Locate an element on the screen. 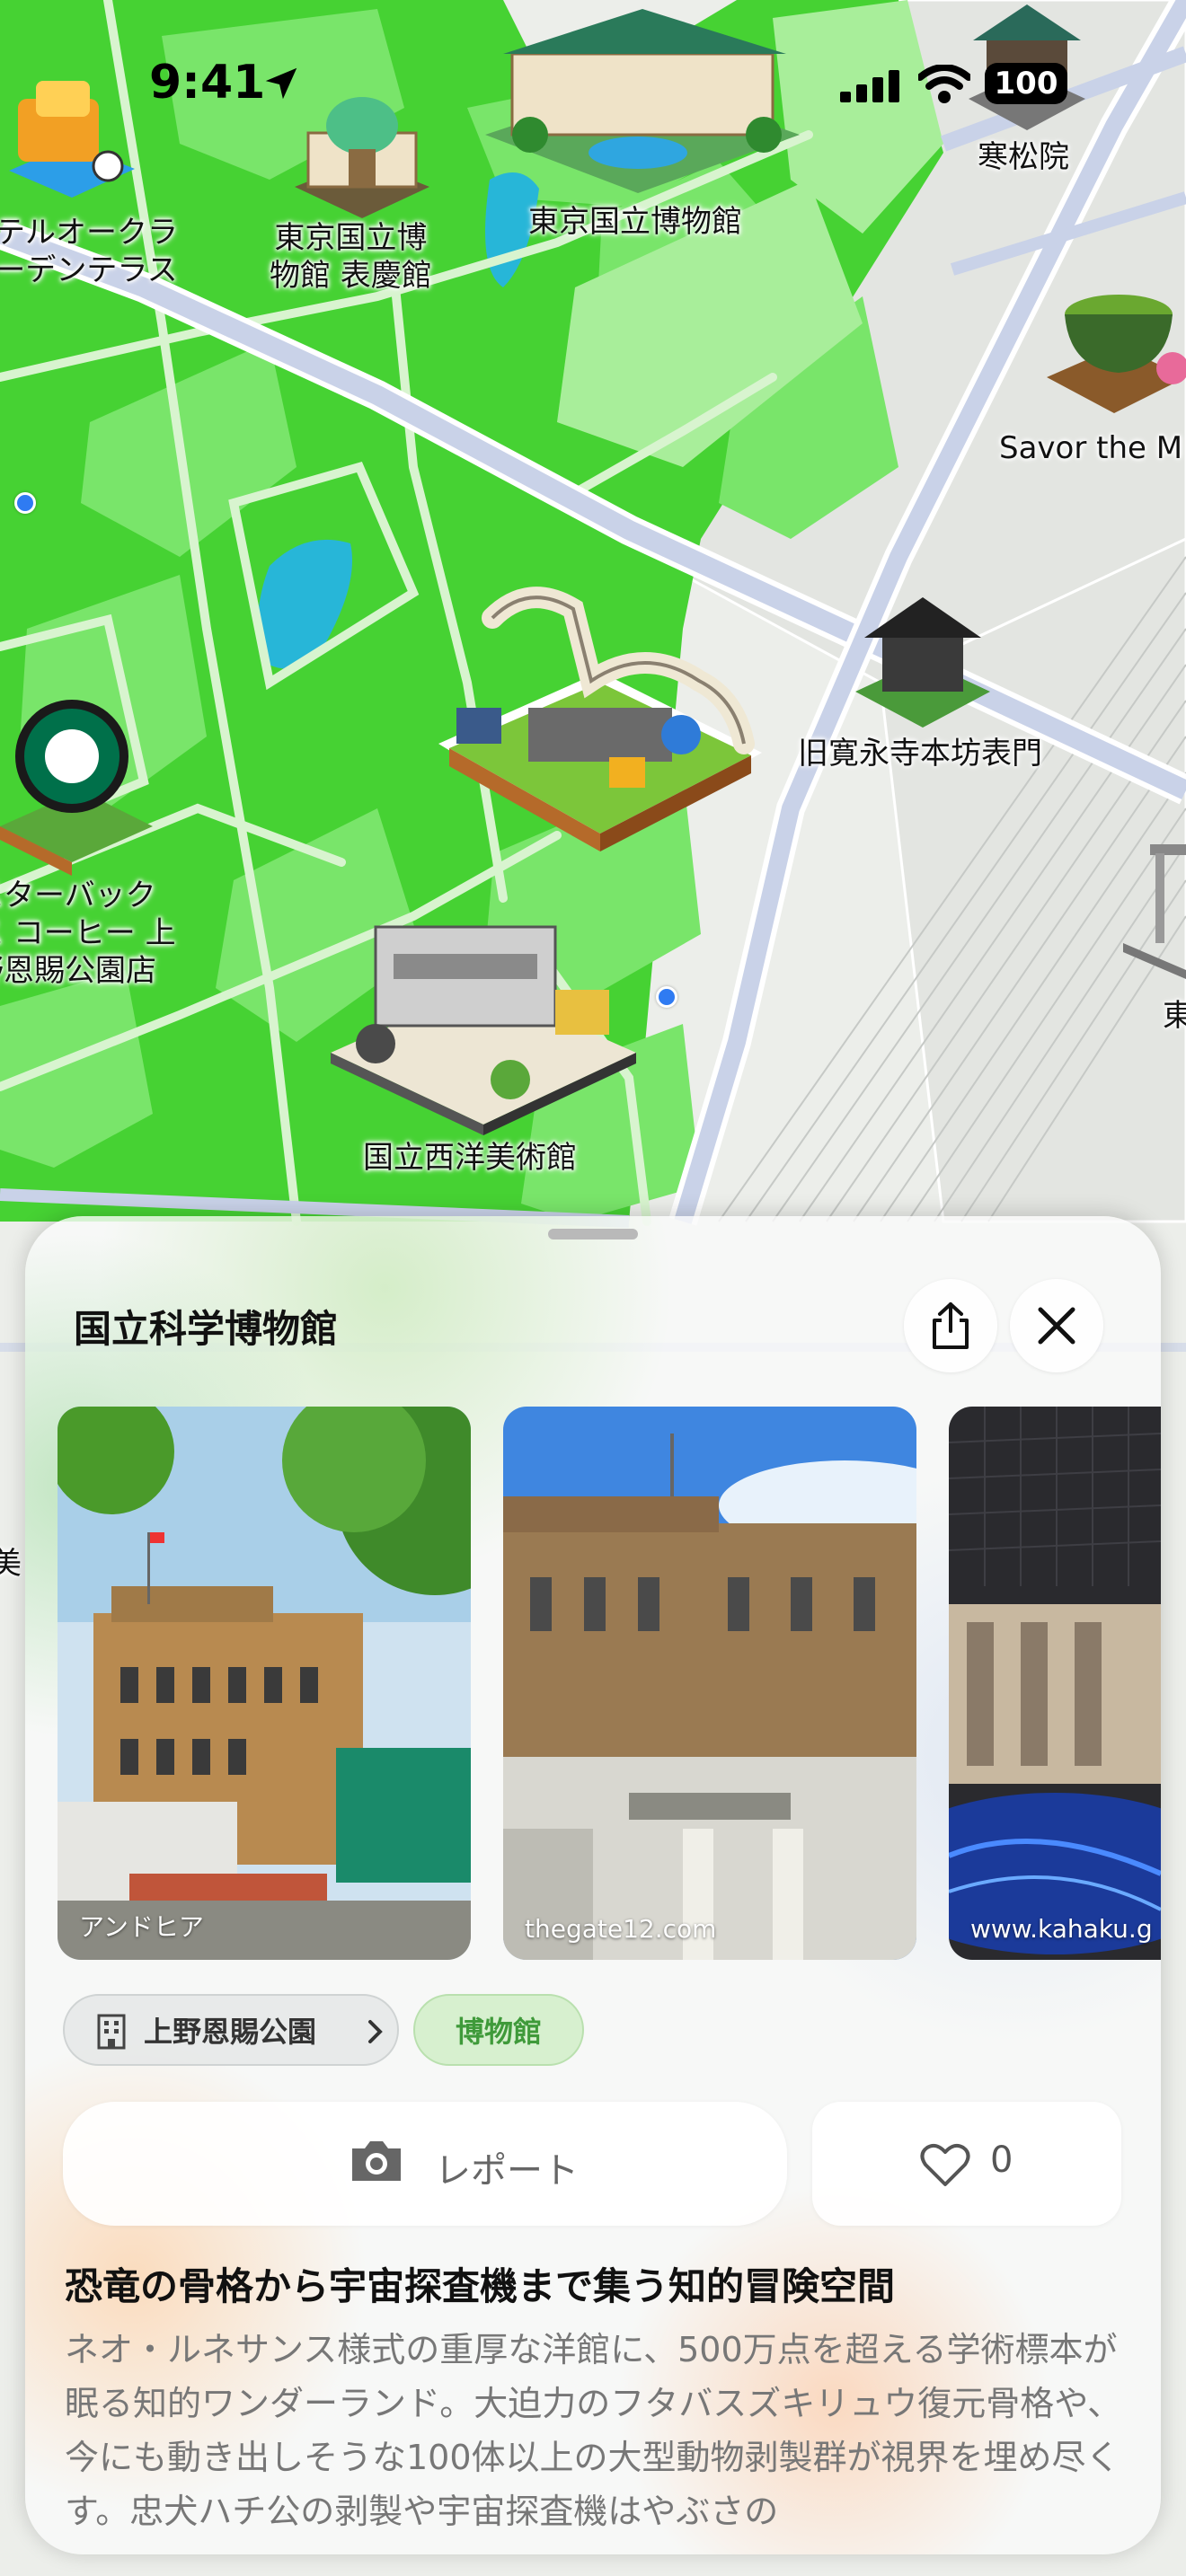  poi-science-museum-selected is located at coordinates (600, 721).